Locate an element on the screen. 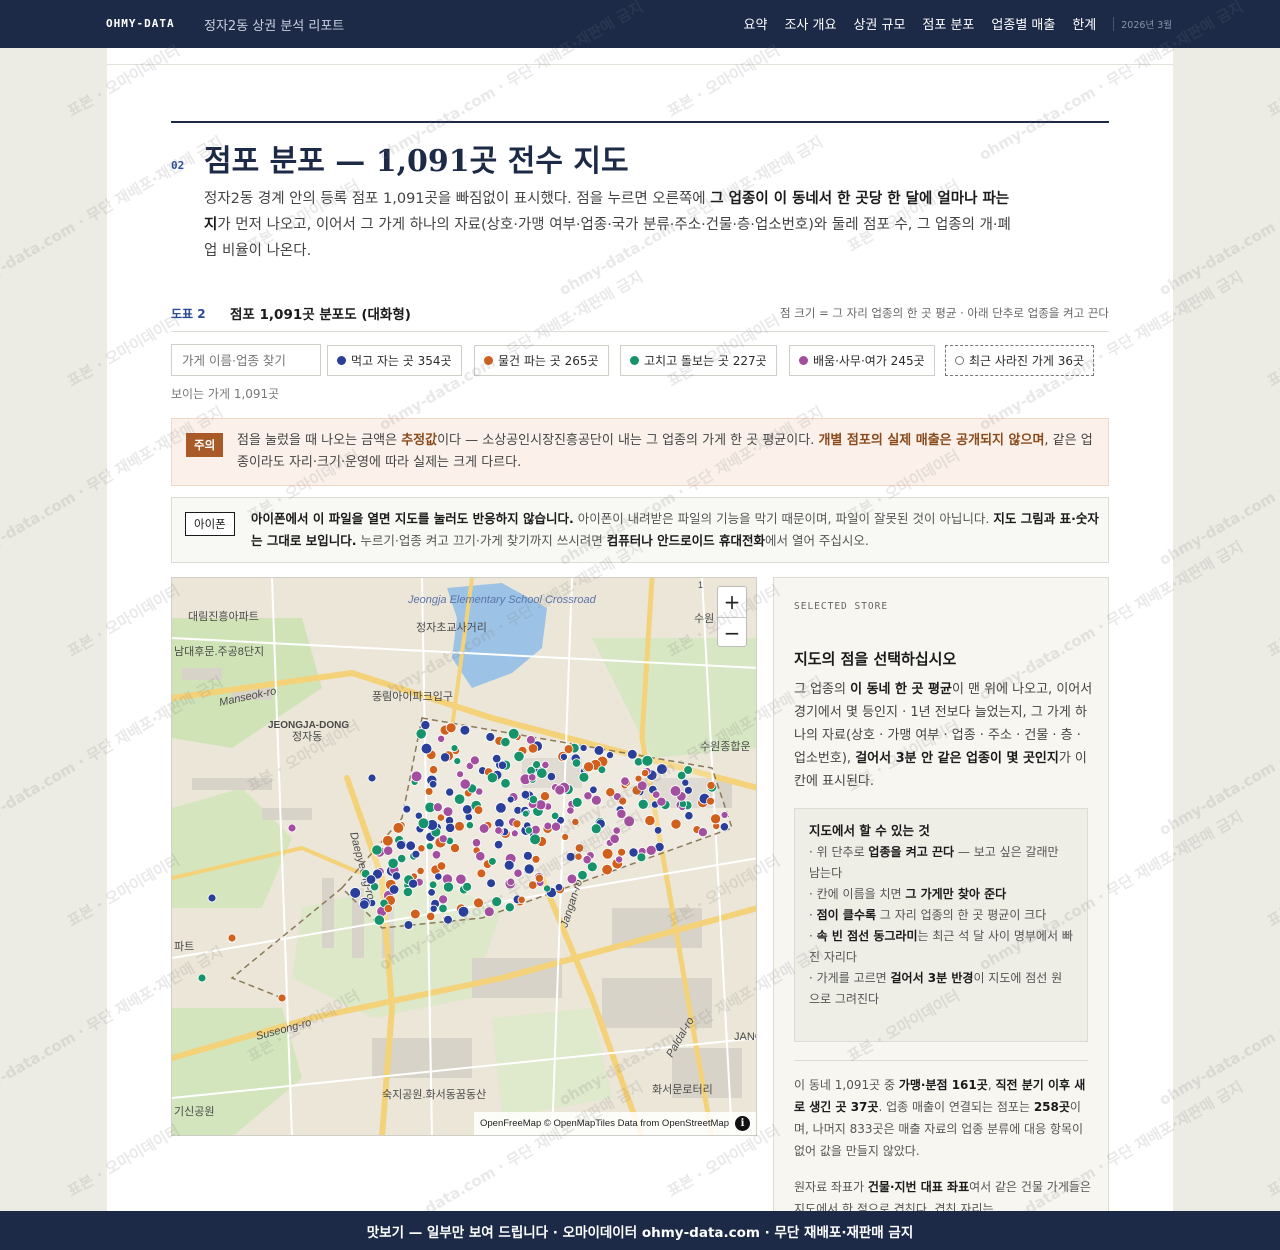 This screenshot has height=1250, width=1280. zoom-out-button: − is located at coordinates (732, 632).